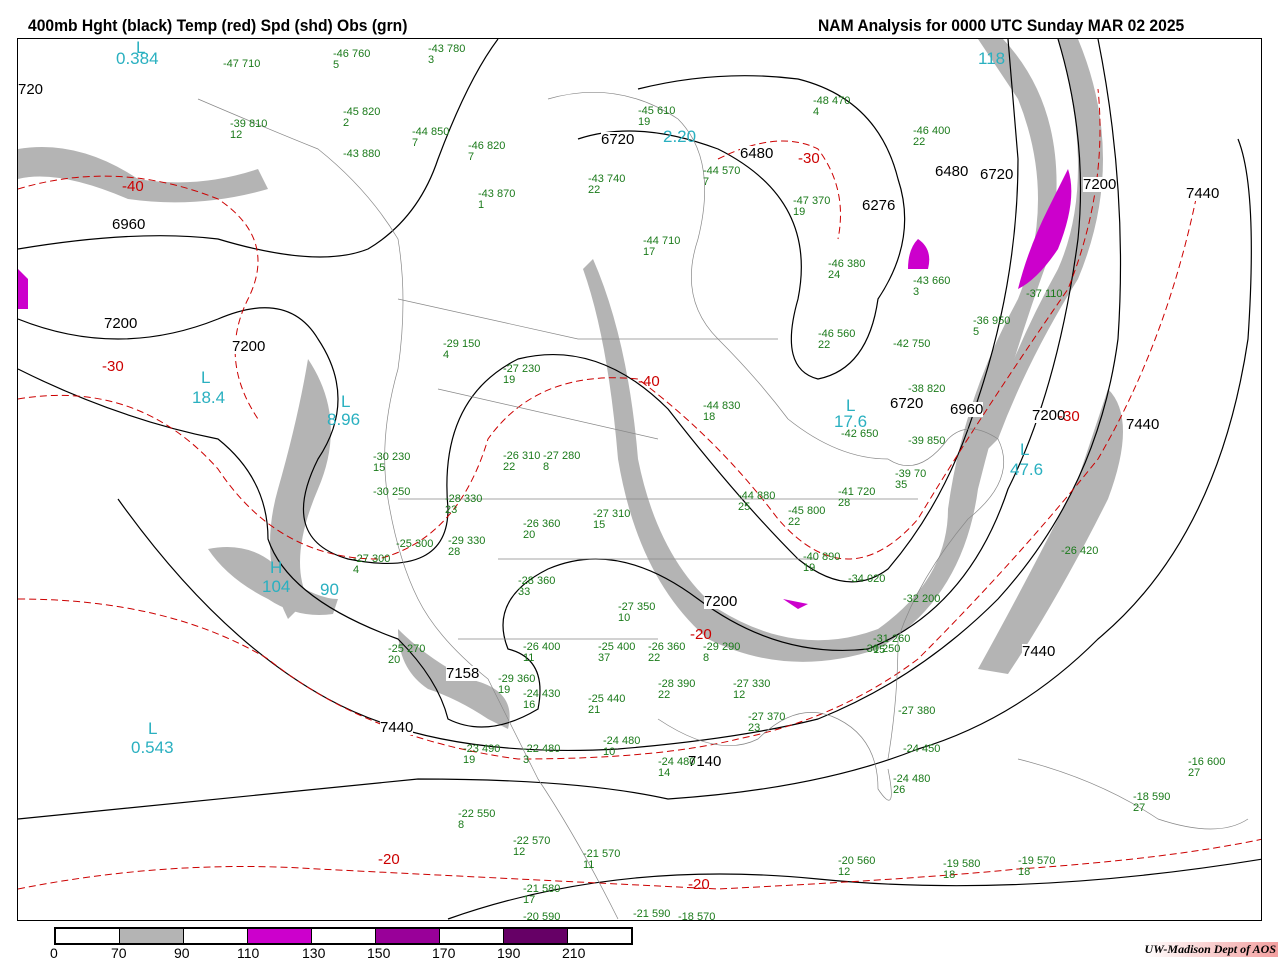 This screenshot has width=1280, height=961. What do you see at coordinates (844, 872) in the screenshot?
I see `obs-dewpoint-depression: 12` at bounding box center [844, 872].